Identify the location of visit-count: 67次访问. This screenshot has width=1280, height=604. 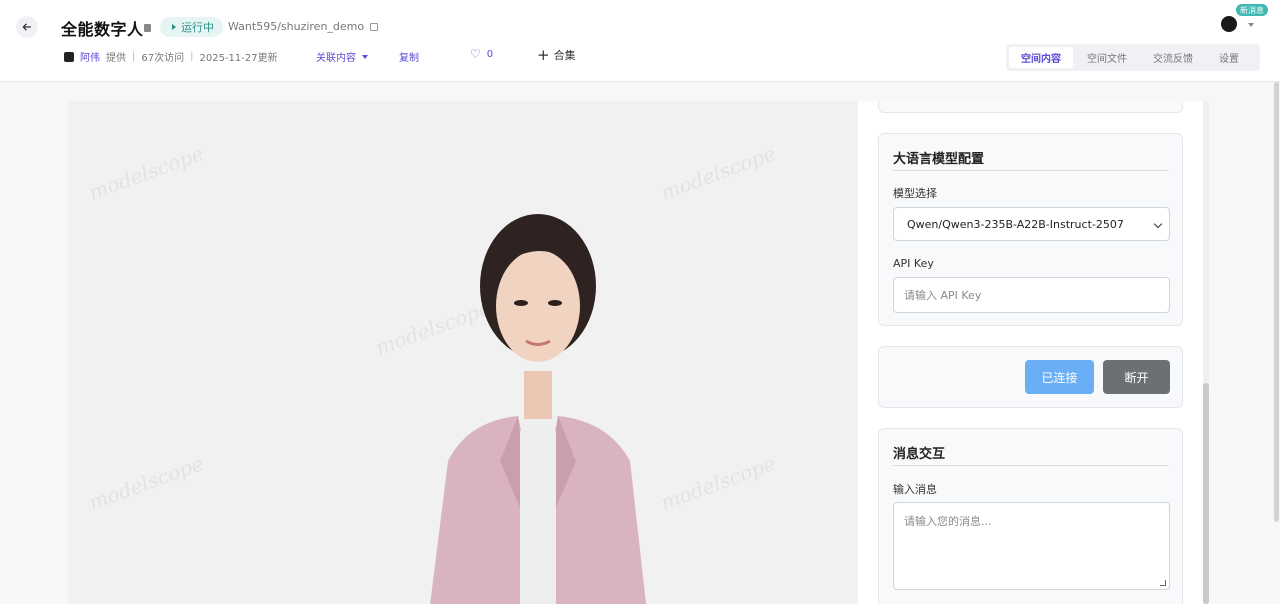
(163, 58).